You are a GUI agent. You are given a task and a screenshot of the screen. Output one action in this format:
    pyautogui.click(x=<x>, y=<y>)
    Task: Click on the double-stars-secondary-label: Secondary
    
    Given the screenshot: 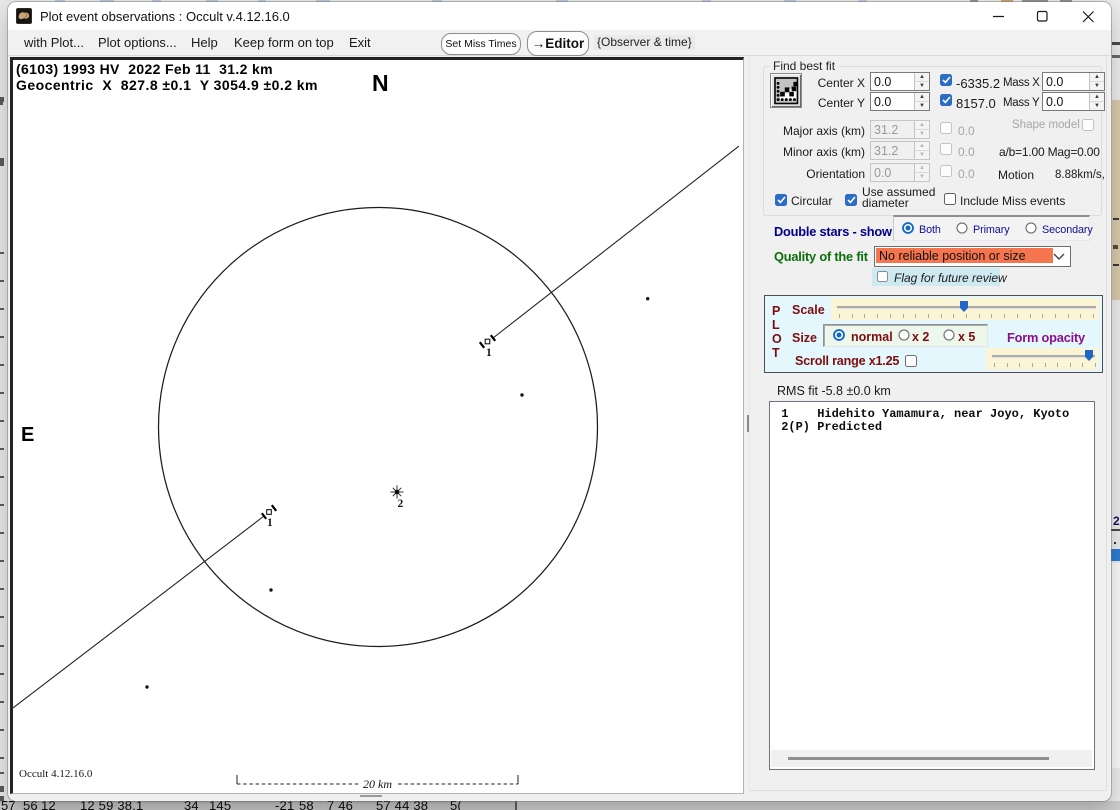 What is the action you would take?
    pyautogui.click(x=1067, y=230)
    